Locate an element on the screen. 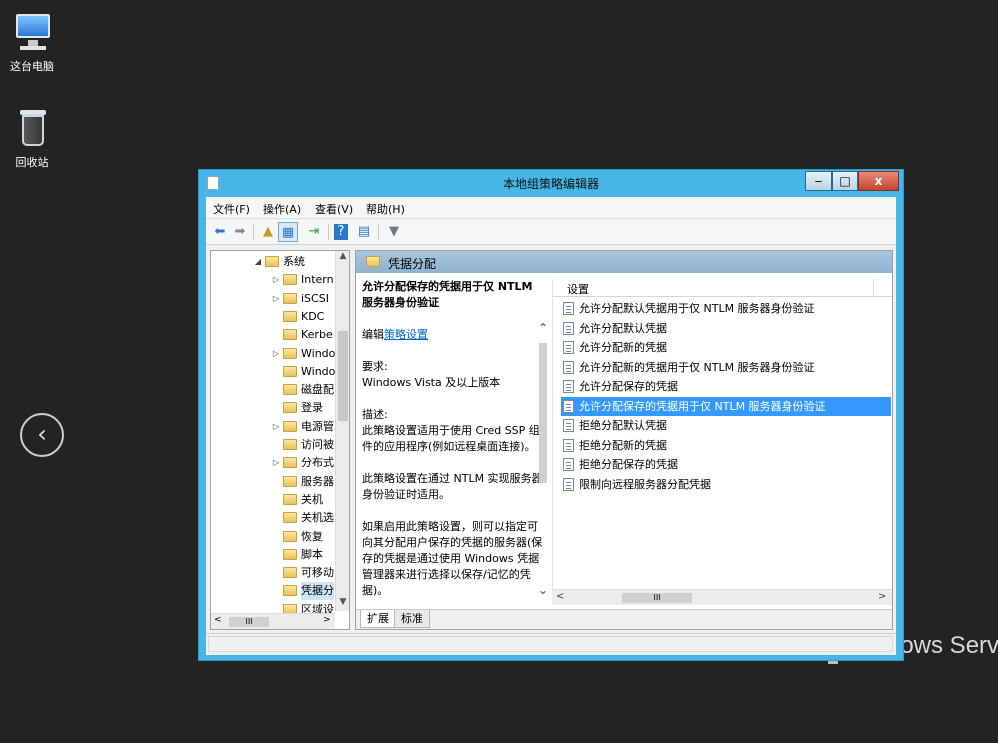 Image resolution: width=998 pixels, height=743 pixels. tree-item: ▷ Windo is located at coordinates (274, 354).